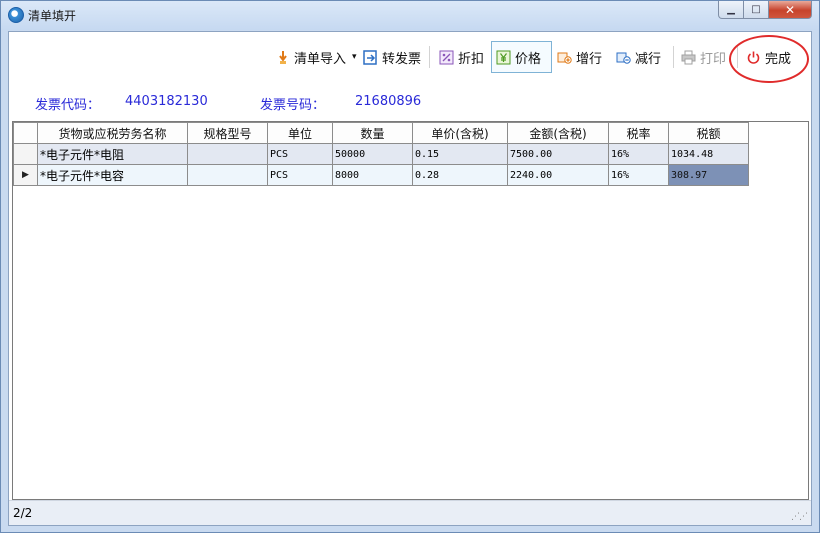 The image size is (820, 533). I want to click on import-icon, so click(282, 57).